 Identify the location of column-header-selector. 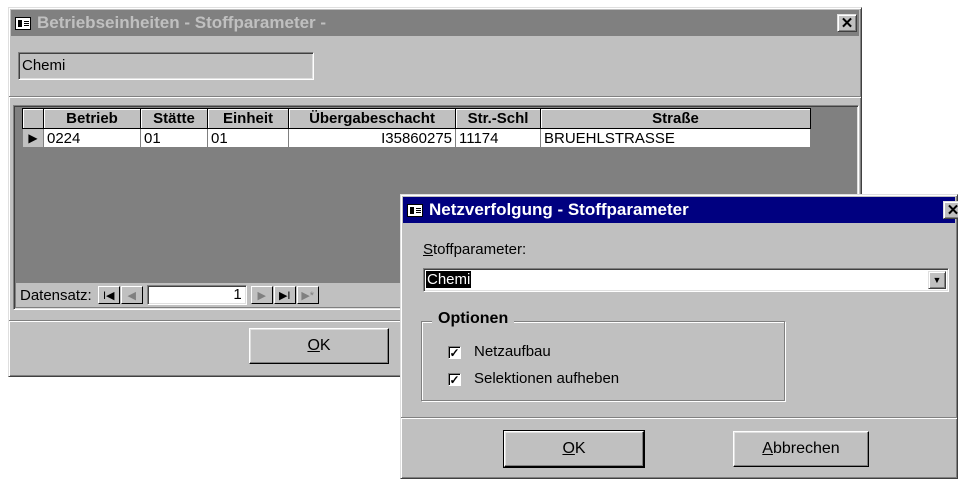
(33, 118).